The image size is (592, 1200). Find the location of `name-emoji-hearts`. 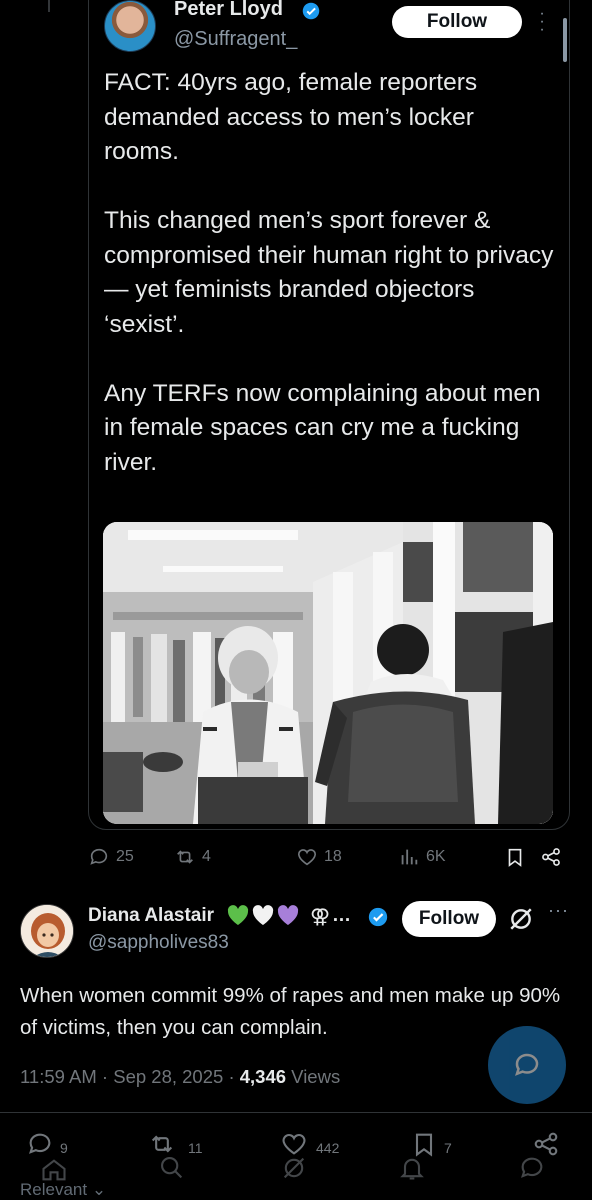

name-emoji-hearts is located at coordinates (263, 915).